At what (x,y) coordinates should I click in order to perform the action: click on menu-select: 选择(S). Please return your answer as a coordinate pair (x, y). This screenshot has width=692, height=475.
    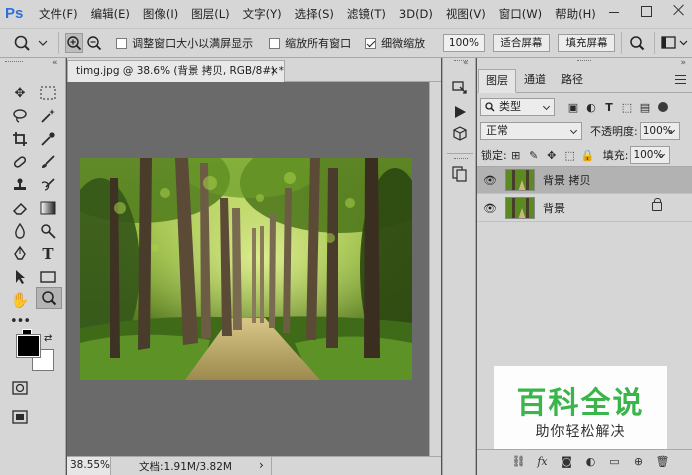
    Looking at the image, I should click on (314, 14).